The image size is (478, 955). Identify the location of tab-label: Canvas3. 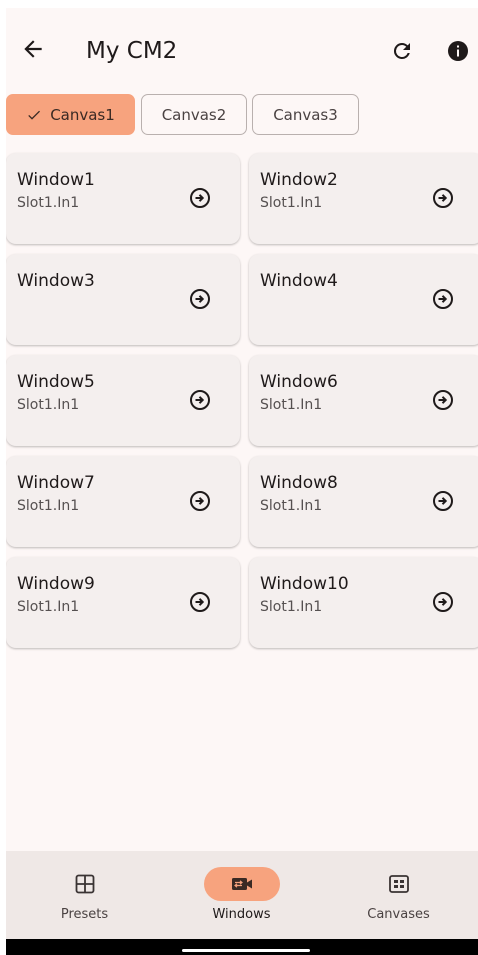
(305, 114).